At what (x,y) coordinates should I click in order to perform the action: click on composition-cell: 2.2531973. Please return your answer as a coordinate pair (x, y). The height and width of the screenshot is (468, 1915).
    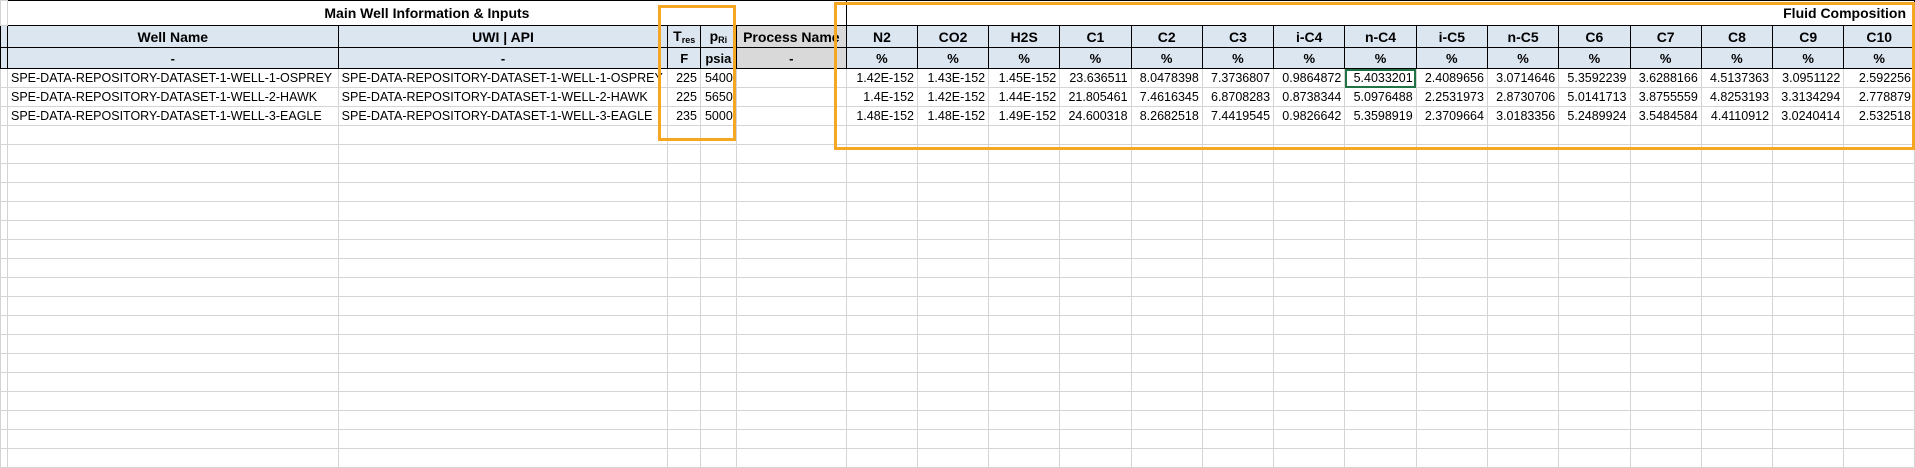
    Looking at the image, I should click on (1451, 97).